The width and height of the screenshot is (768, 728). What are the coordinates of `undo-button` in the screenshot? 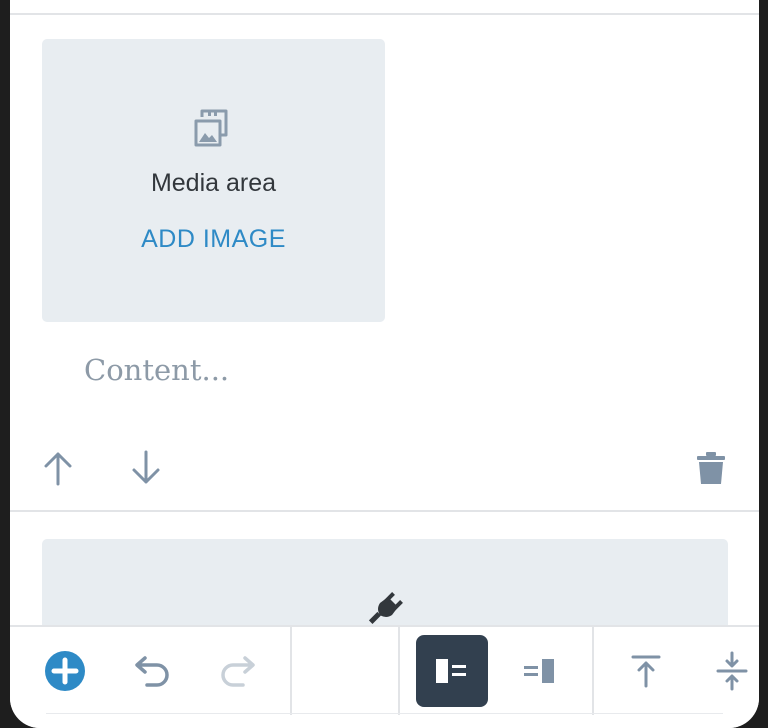 It's located at (152, 671).